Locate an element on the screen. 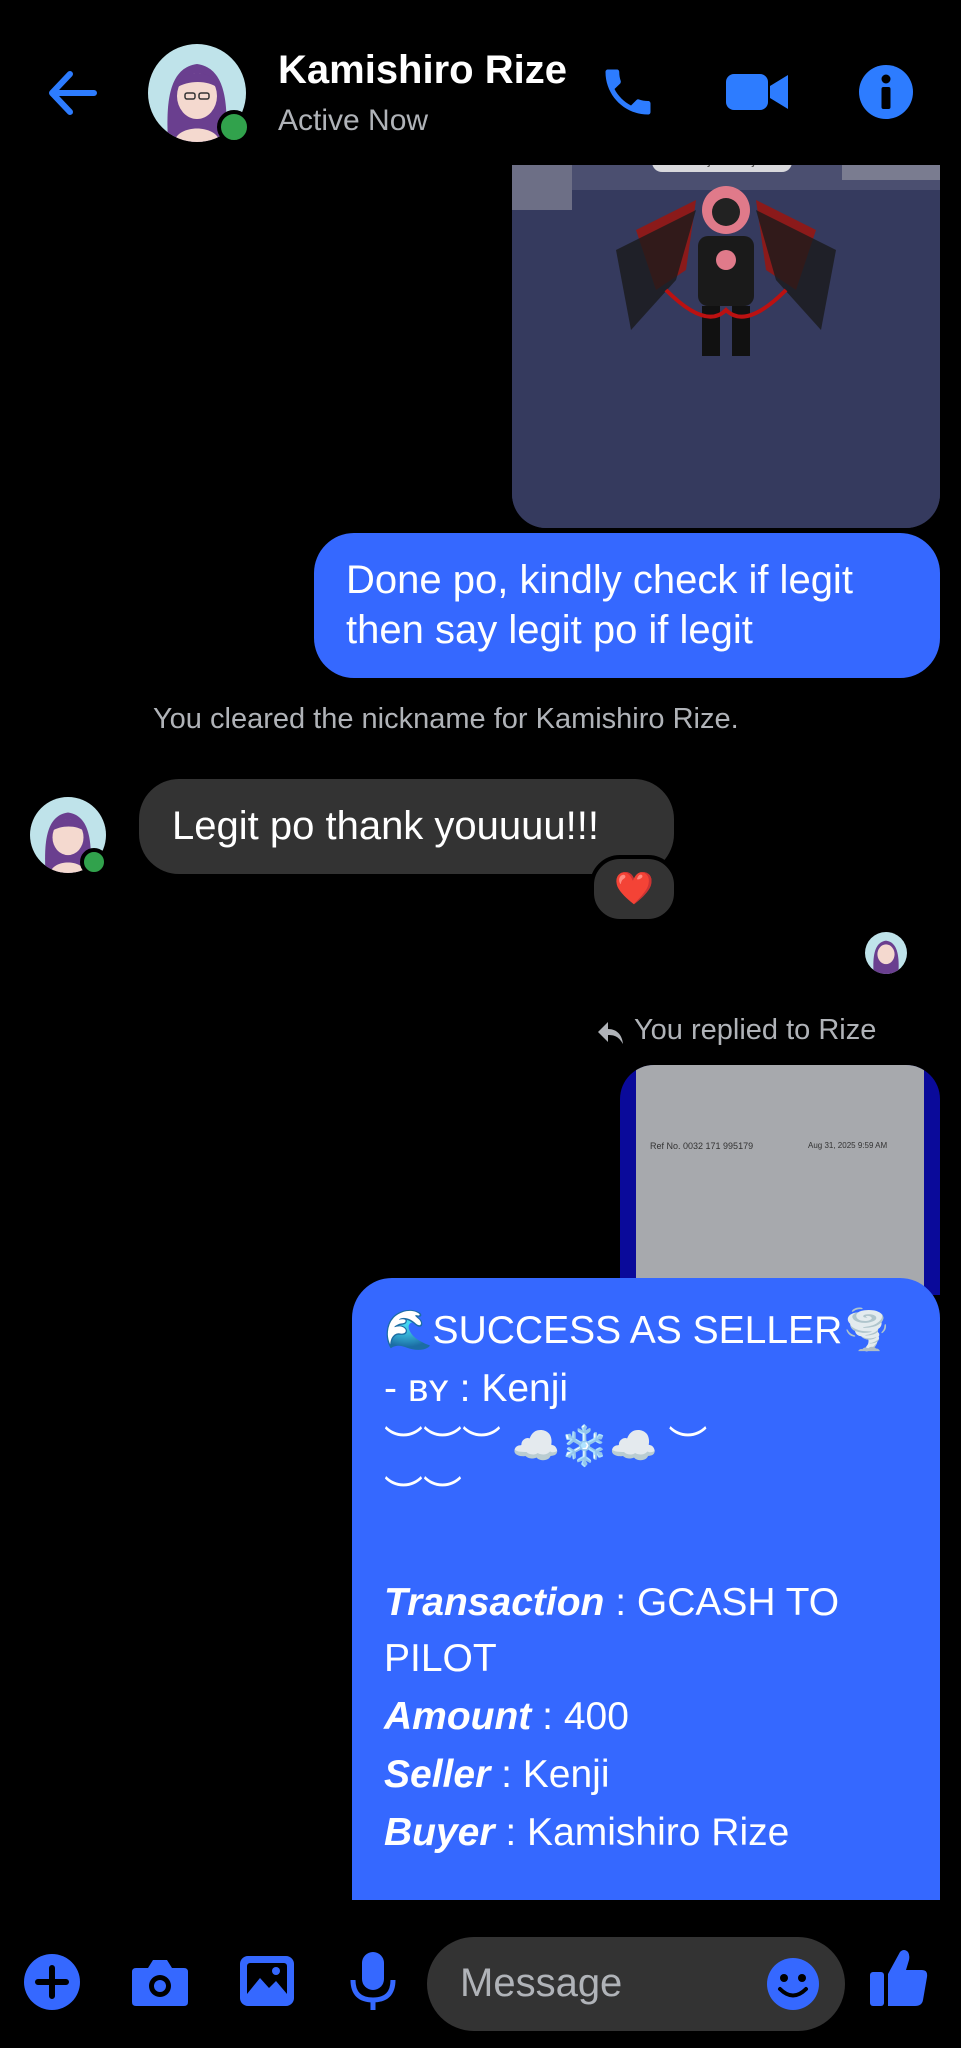  transaction-line: Transaction : GCASH TO is located at coordinates (611, 1603).